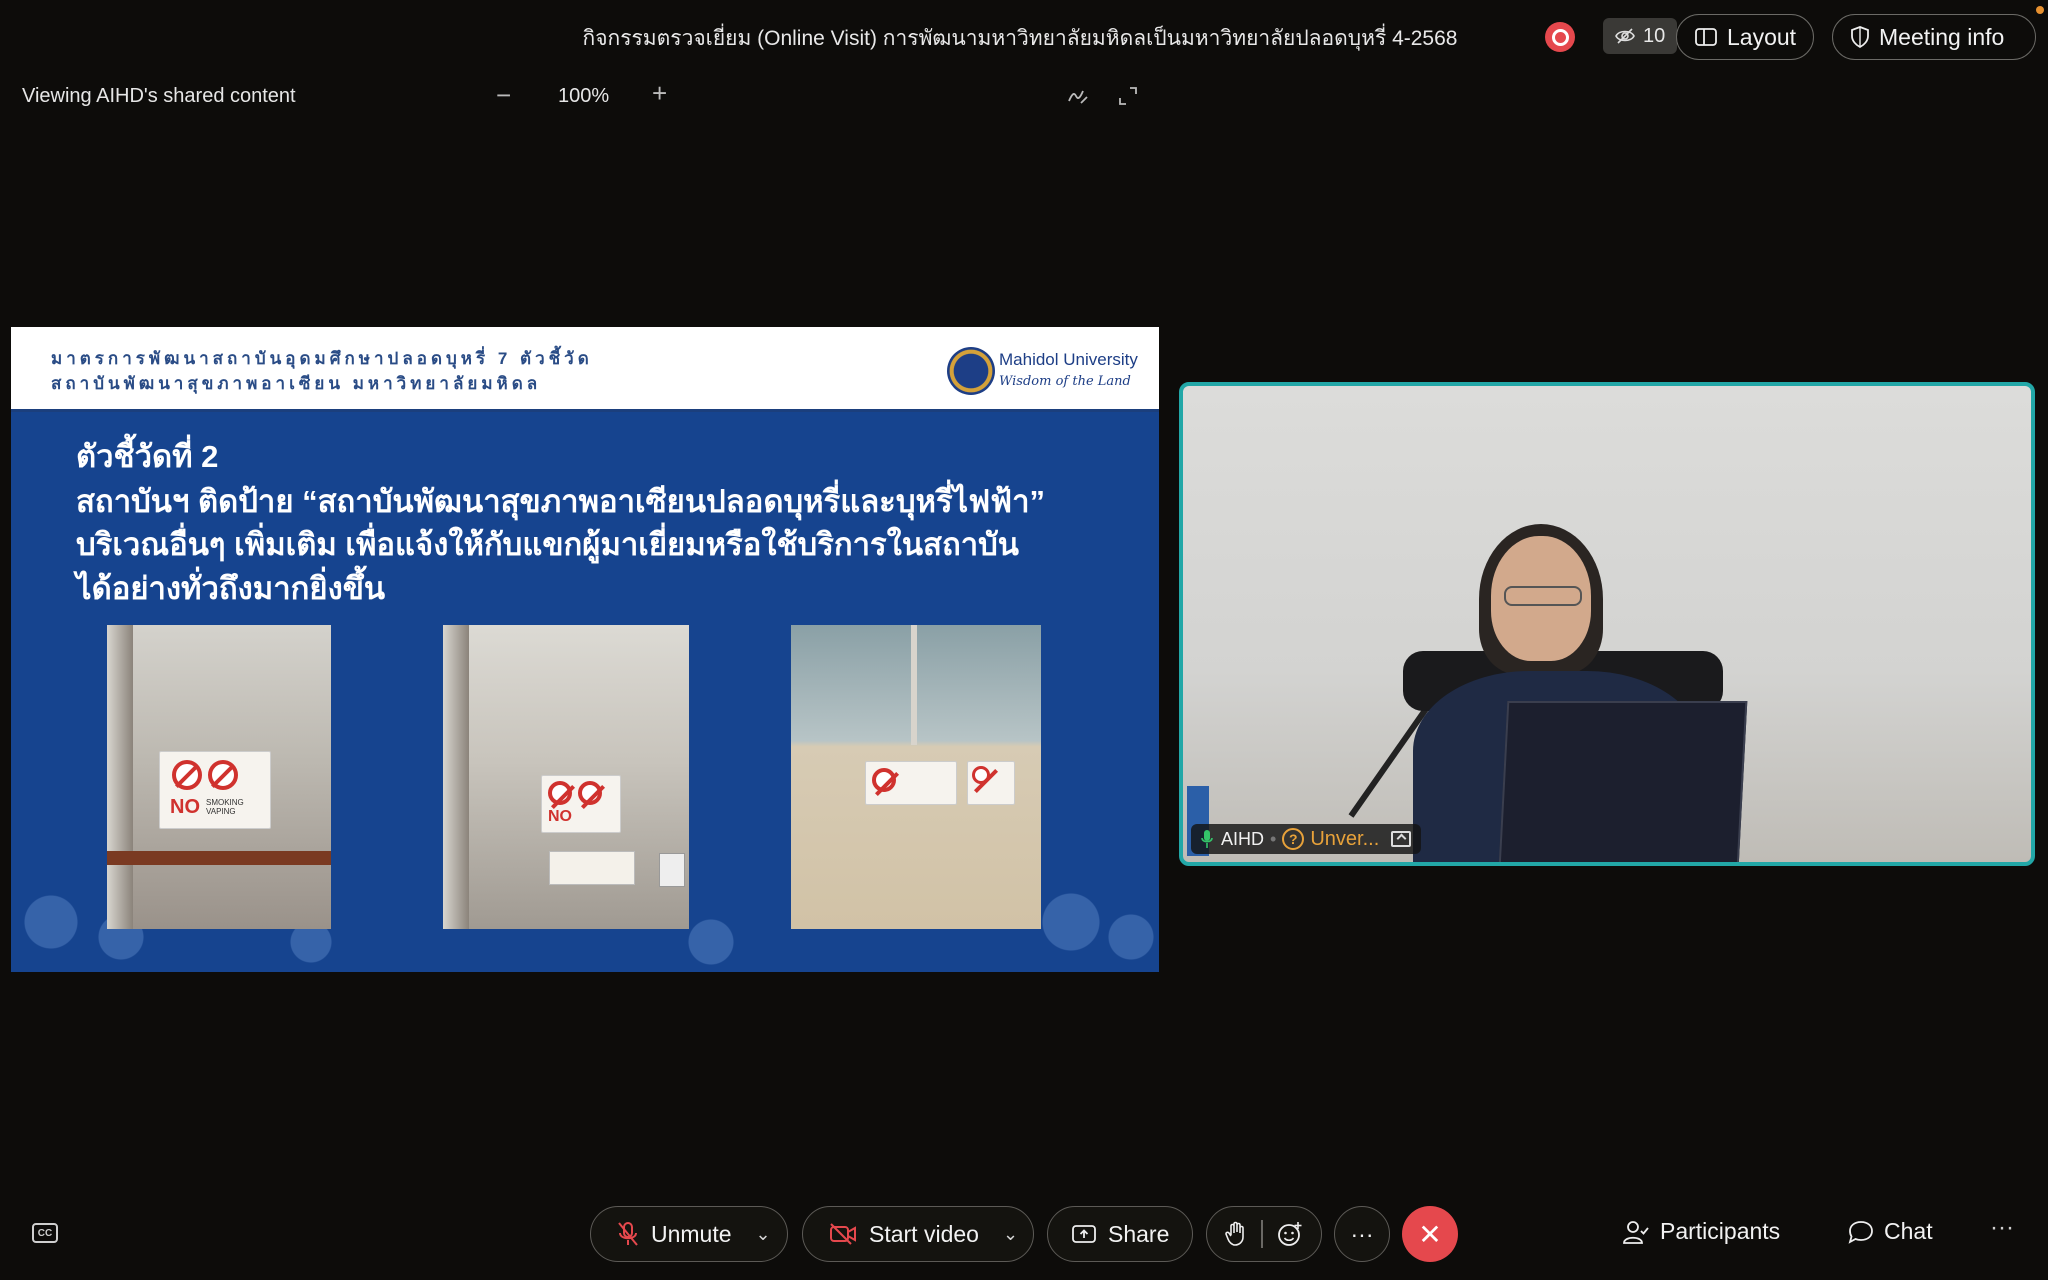 This screenshot has height=1280, width=2048. I want to click on start-video-label: Start video, so click(924, 1233).